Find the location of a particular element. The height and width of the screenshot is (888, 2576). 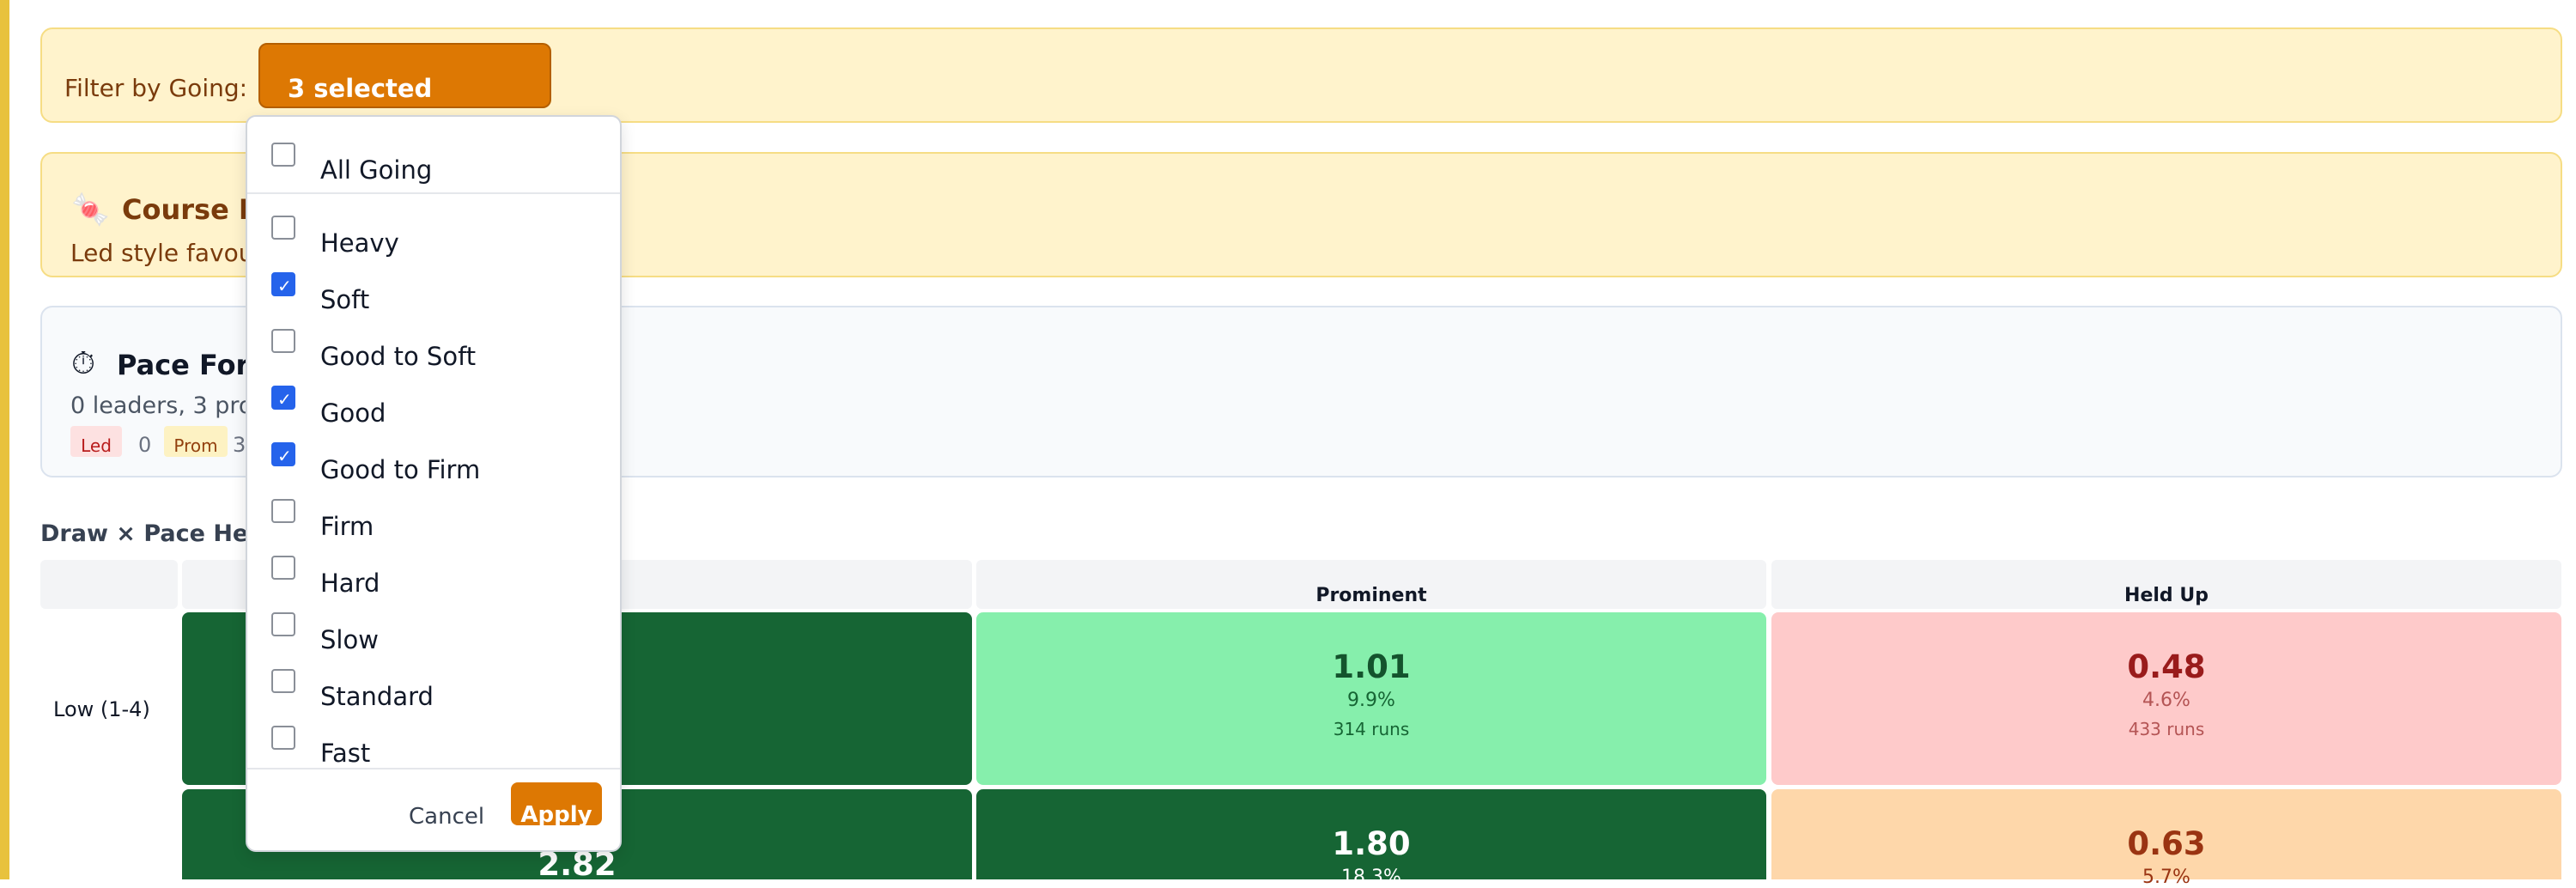

cell-percent: 9.9% is located at coordinates (1371, 700).